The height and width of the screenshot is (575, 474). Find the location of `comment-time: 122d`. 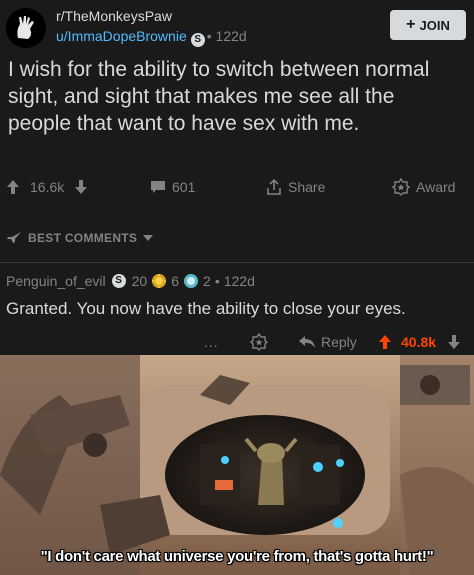

comment-time: 122d is located at coordinates (239, 281).